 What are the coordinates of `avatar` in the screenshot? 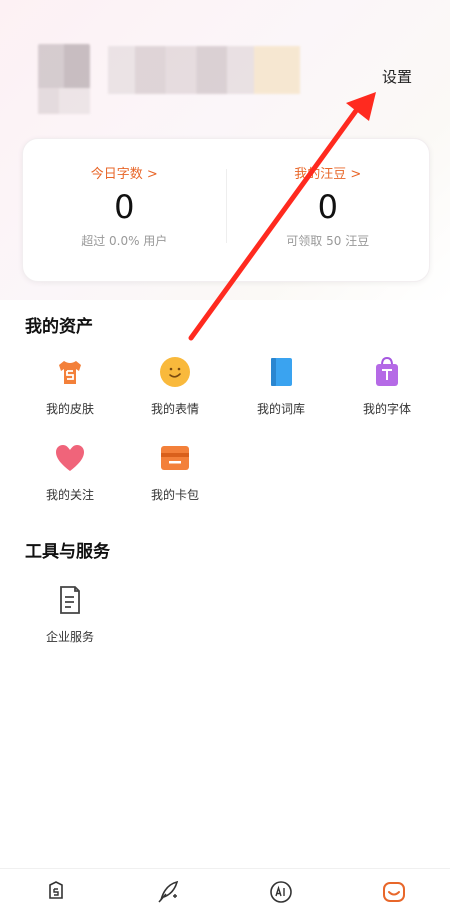 It's located at (64, 79).